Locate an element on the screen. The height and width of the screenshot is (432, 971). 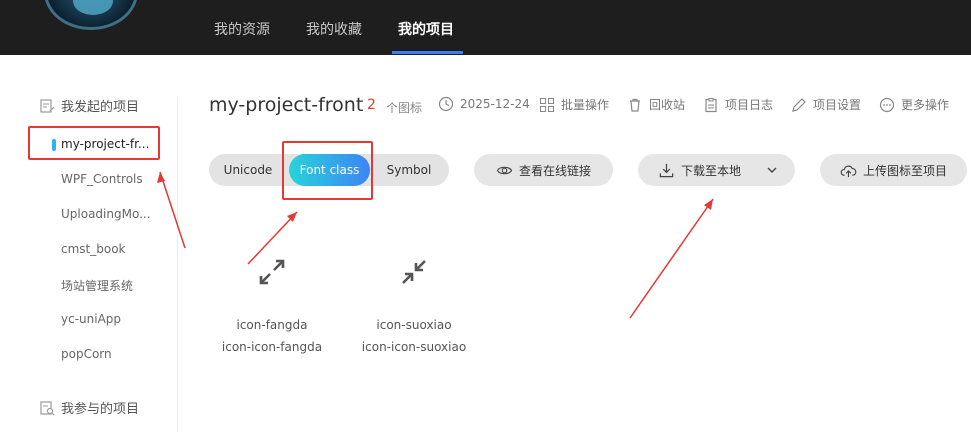
my-projects-heading-label: 我发起的项目 is located at coordinates (100, 107).